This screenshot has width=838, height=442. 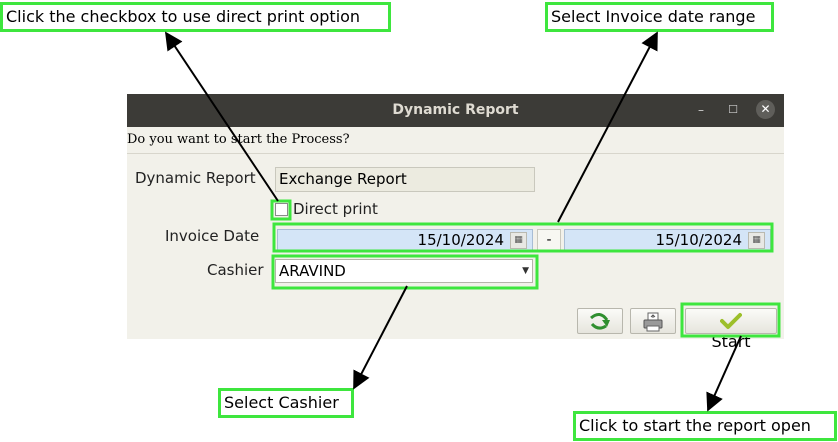 What do you see at coordinates (733, 110) in the screenshot?
I see `maximize-icon: ☐` at bounding box center [733, 110].